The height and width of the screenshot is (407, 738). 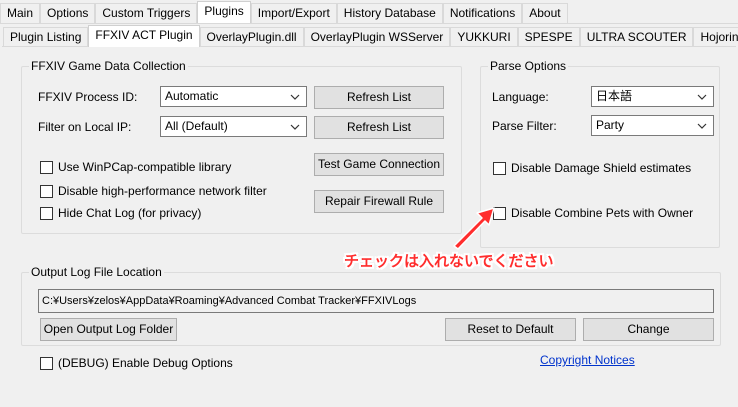 What do you see at coordinates (88, 97) in the screenshot?
I see `process-id-label: FFXIV Process ID:` at bounding box center [88, 97].